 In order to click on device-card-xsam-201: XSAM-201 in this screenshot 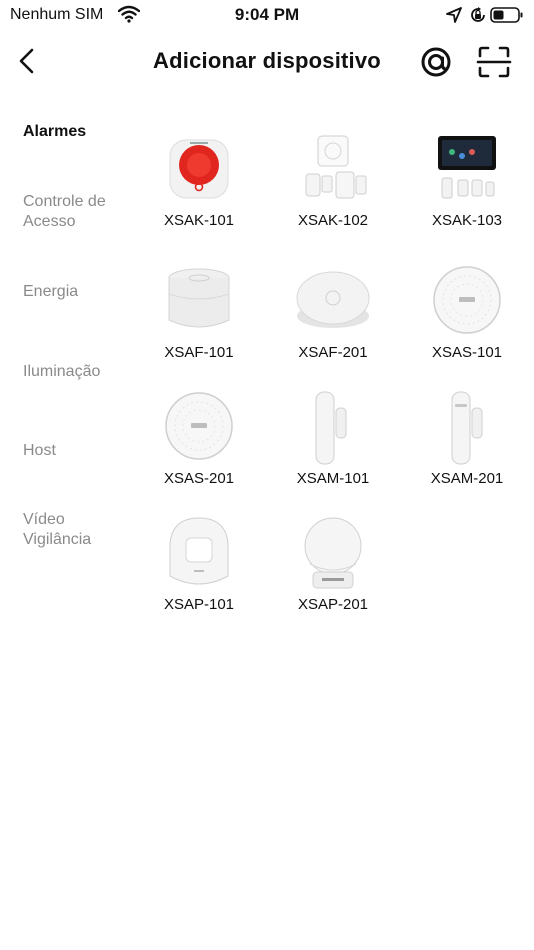, I will do `click(467, 448)`.